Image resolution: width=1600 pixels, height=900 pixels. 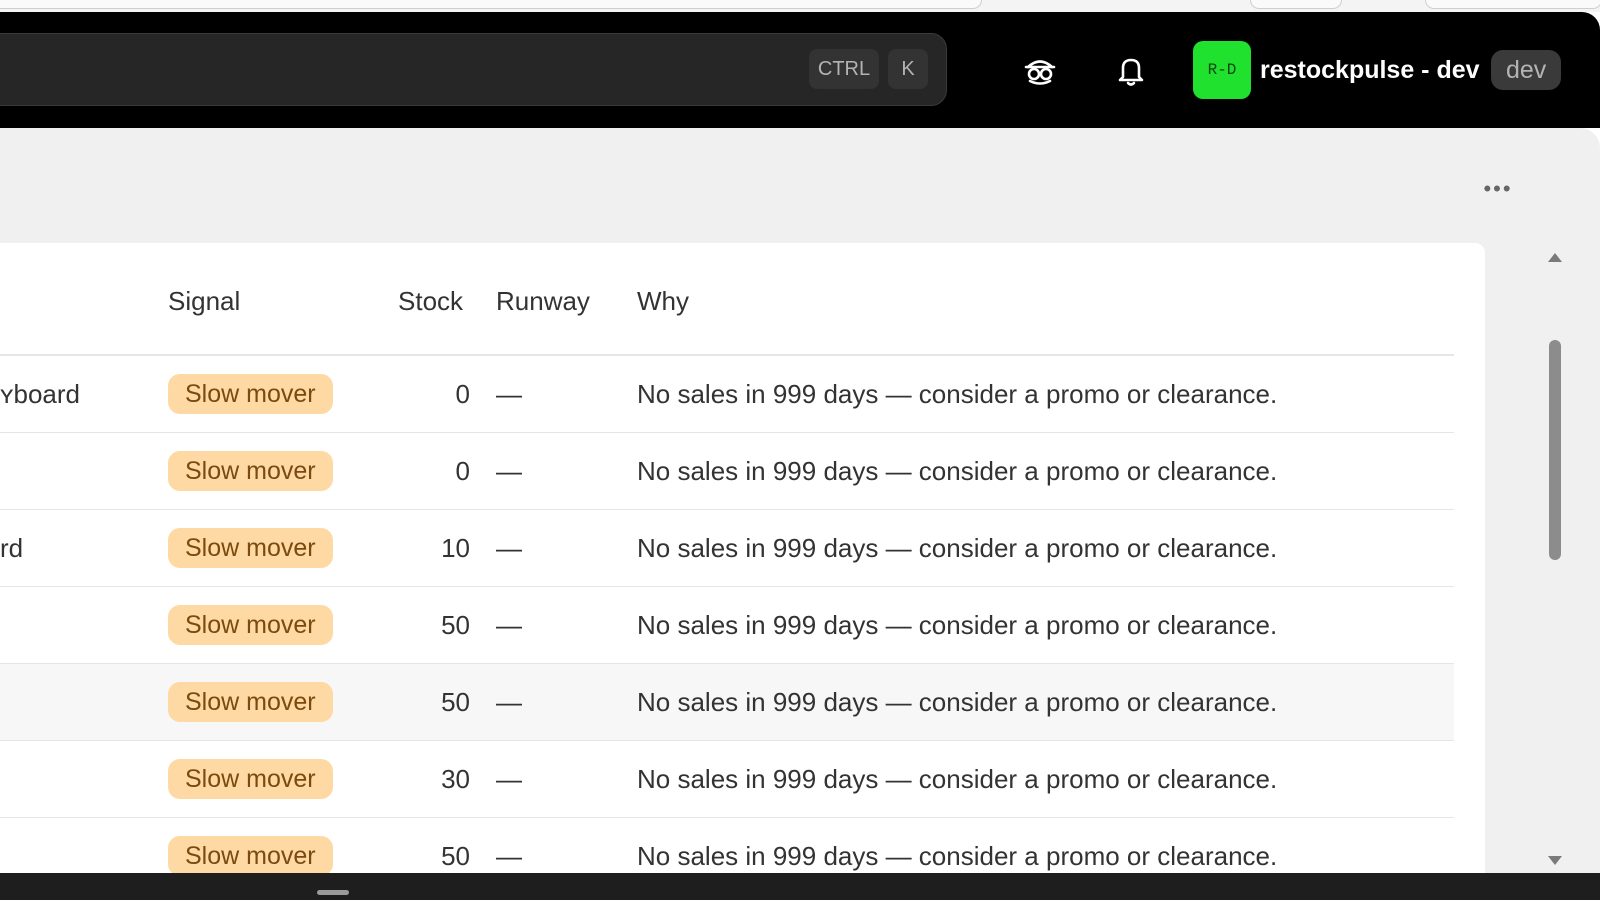 I want to click on incognito-icon, so click(x=1040, y=70).